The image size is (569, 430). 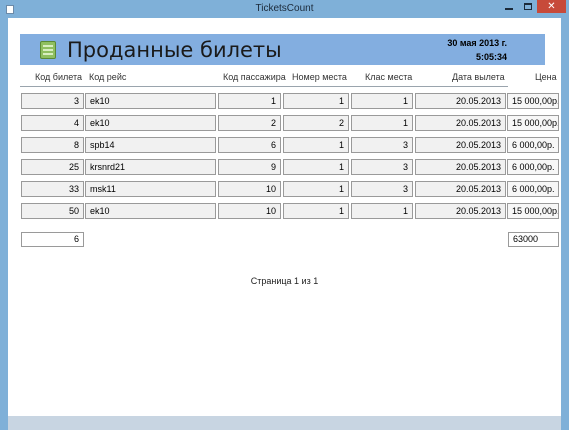 I want to click on horizontal-scrollbar, so click(x=284, y=423).